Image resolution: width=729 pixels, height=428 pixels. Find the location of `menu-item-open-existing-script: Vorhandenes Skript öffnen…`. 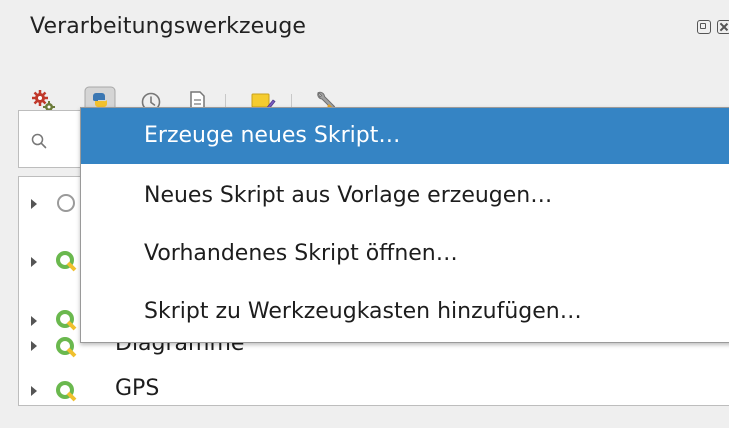

menu-item-open-existing-script: Vorhandenes Skript öffnen… is located at coordinates (405, 254).